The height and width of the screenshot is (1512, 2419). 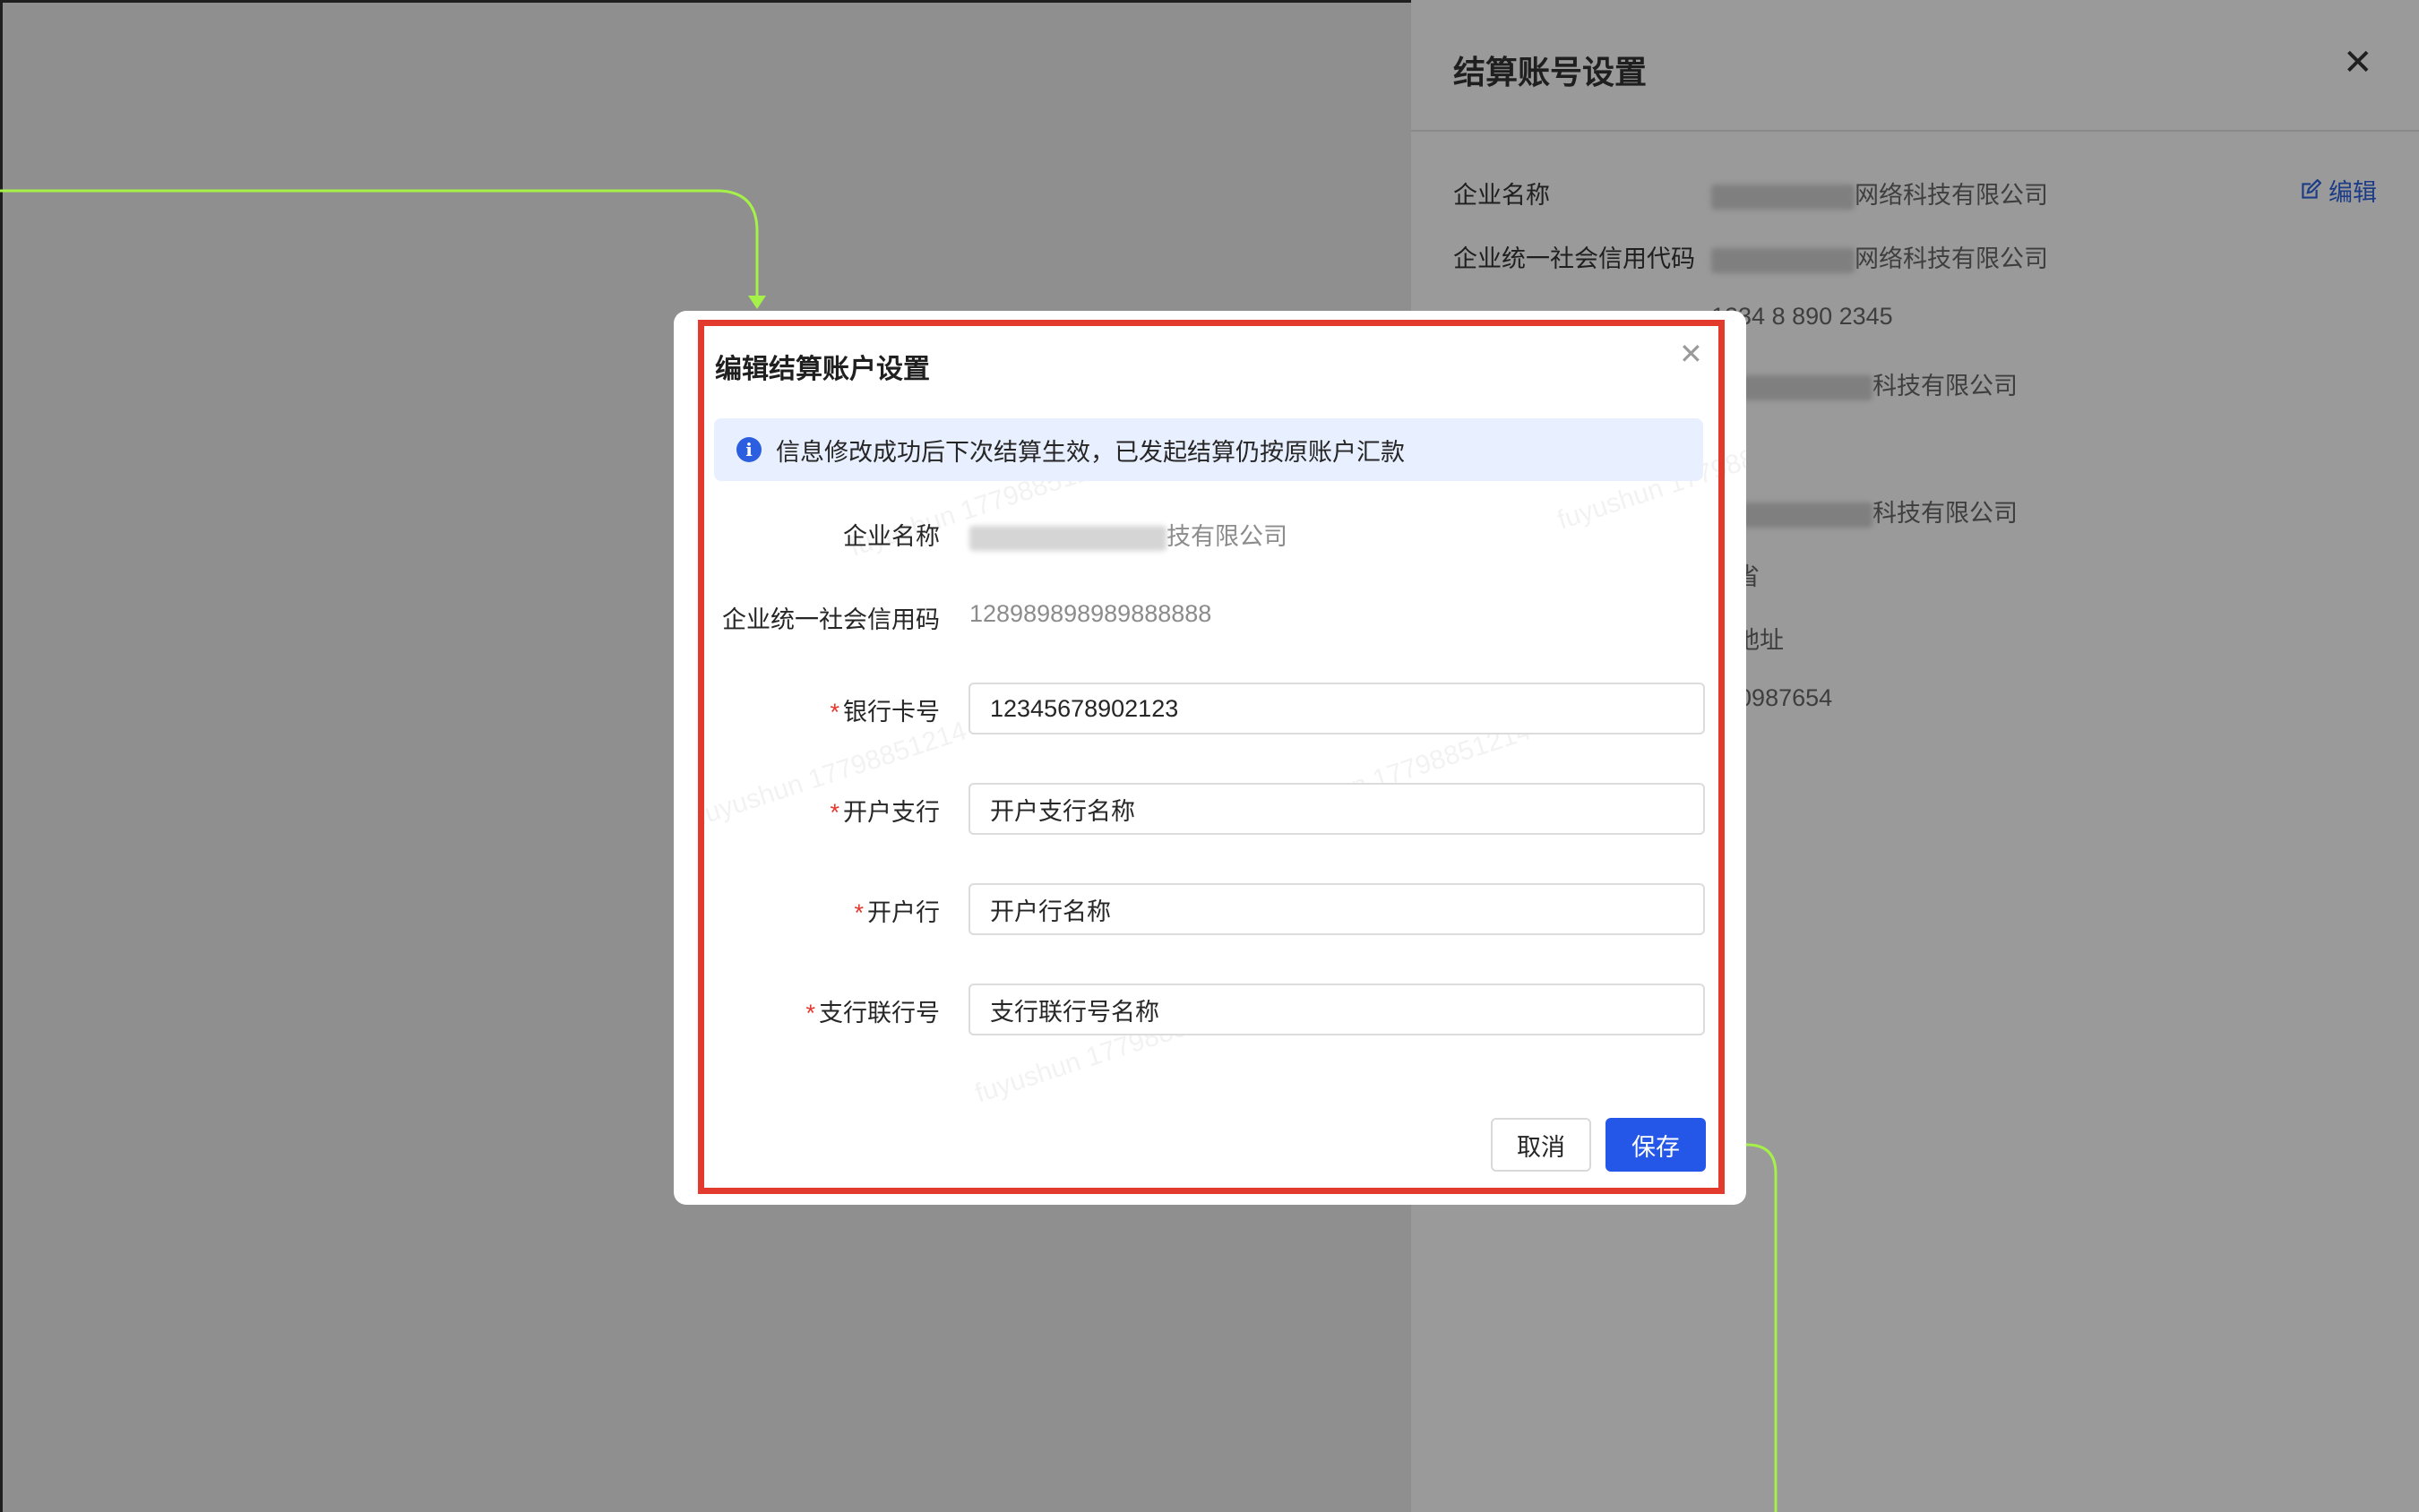 I want to click on cancel-button: 取消, so click(x=1541, y=1145).